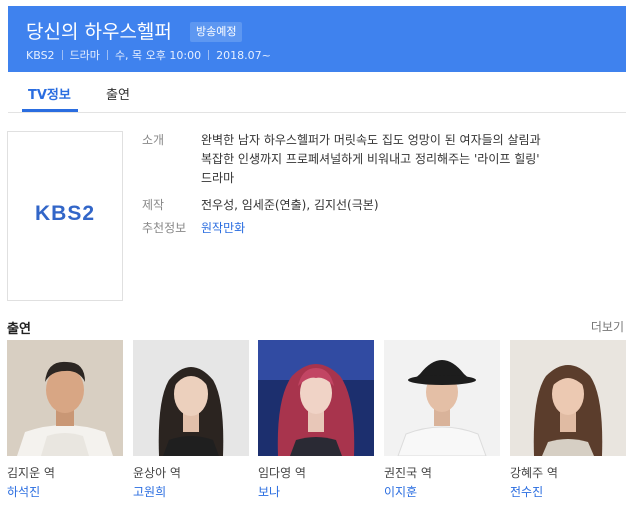  I want to click on meta-channel: KBS2, so click(40, 55).